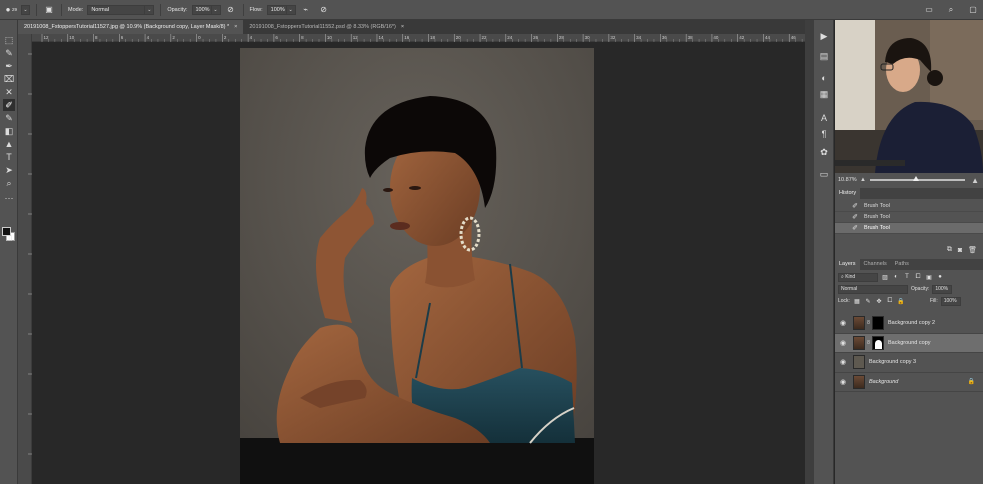 The height and width of the screenshot is (484, 983). What do you see at coordinates (824, 118) in the screenshot?
I see `character-icon: A` at bounding box center [824, 118].